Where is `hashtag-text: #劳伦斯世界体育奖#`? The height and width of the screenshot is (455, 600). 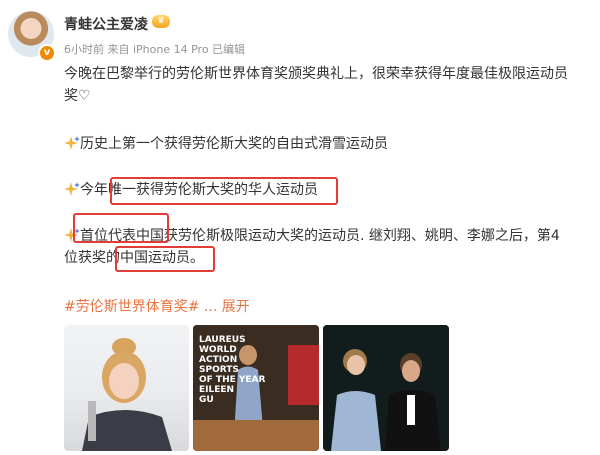
hashtag-text: #劳伦斯世界体育奖# is located at coordinates (131, 307).